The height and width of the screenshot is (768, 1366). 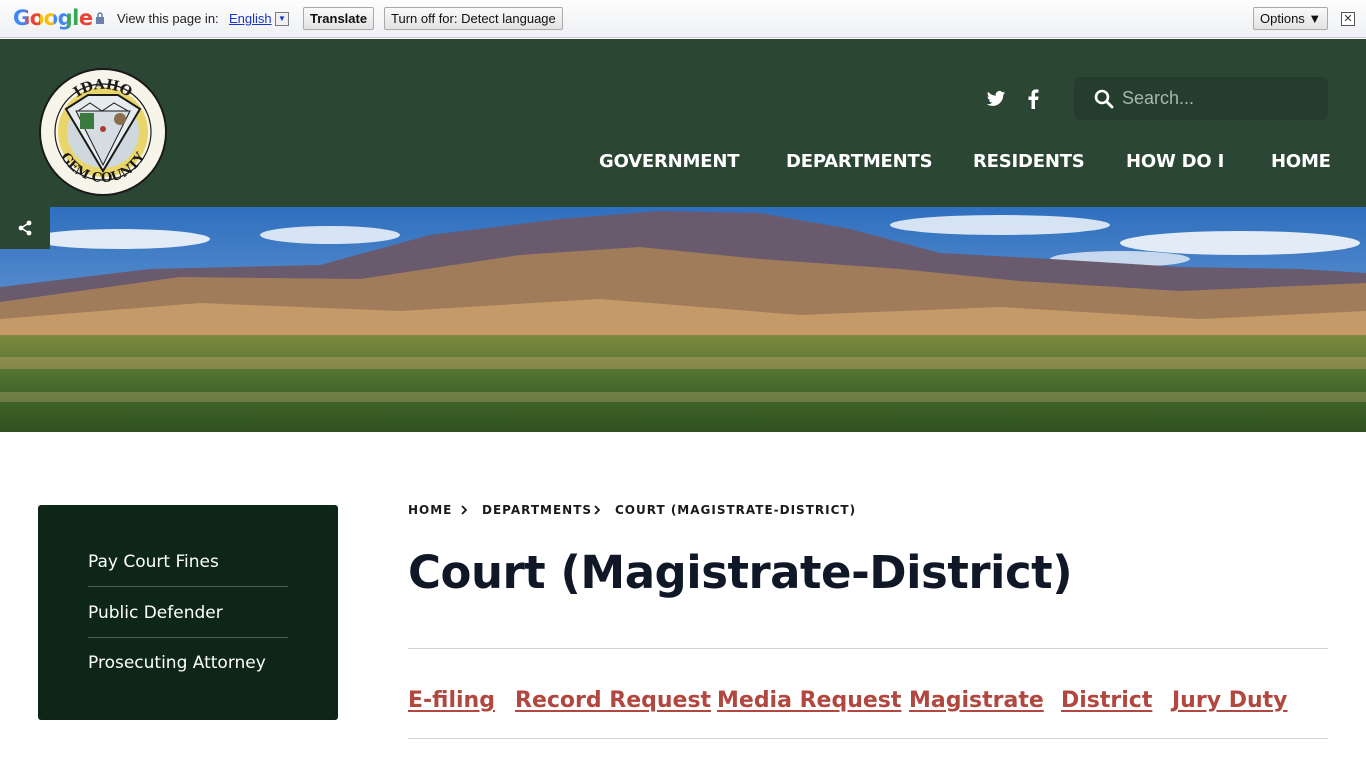 What do you see at coordinates (613, 700) in the screenshot?
I see `link-record-request: Record Request` at bounding box center [613, 700].